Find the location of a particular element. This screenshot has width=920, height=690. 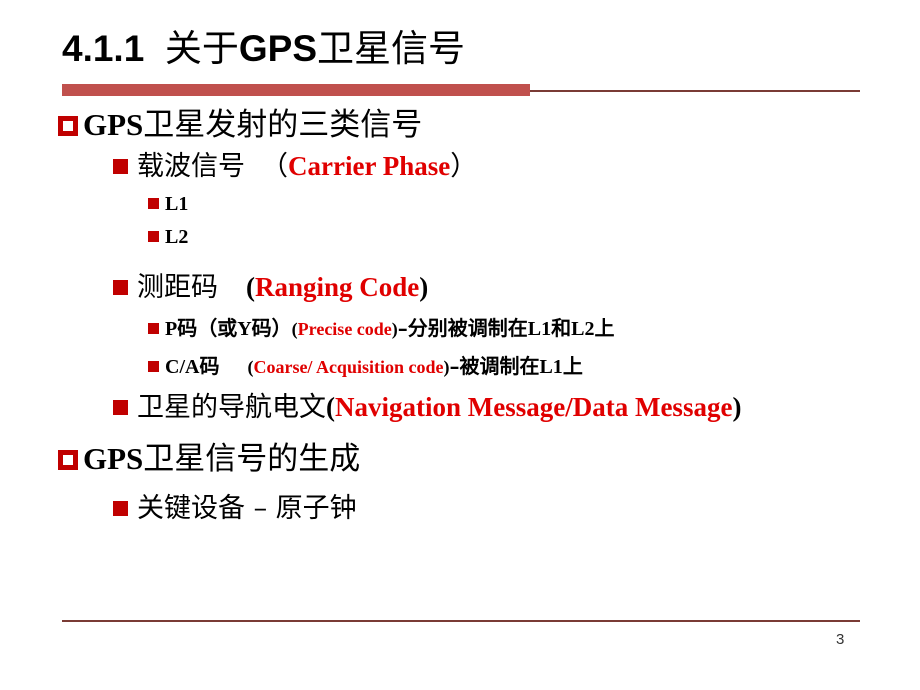

bullet-item-level2-carrier: 载波信号 （Carrier Phase） is located at coordinates (516, 166).